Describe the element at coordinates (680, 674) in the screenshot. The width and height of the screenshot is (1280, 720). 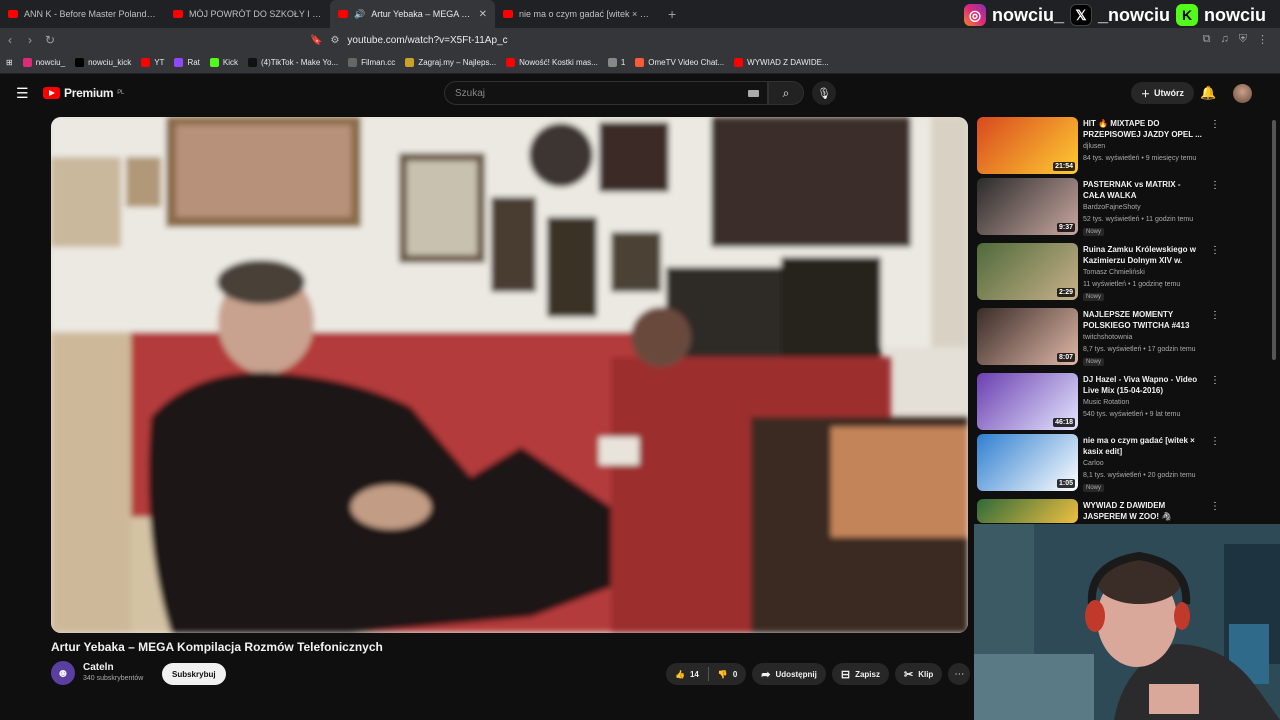
I see `thumbs-up-icon: 👍` at that location.